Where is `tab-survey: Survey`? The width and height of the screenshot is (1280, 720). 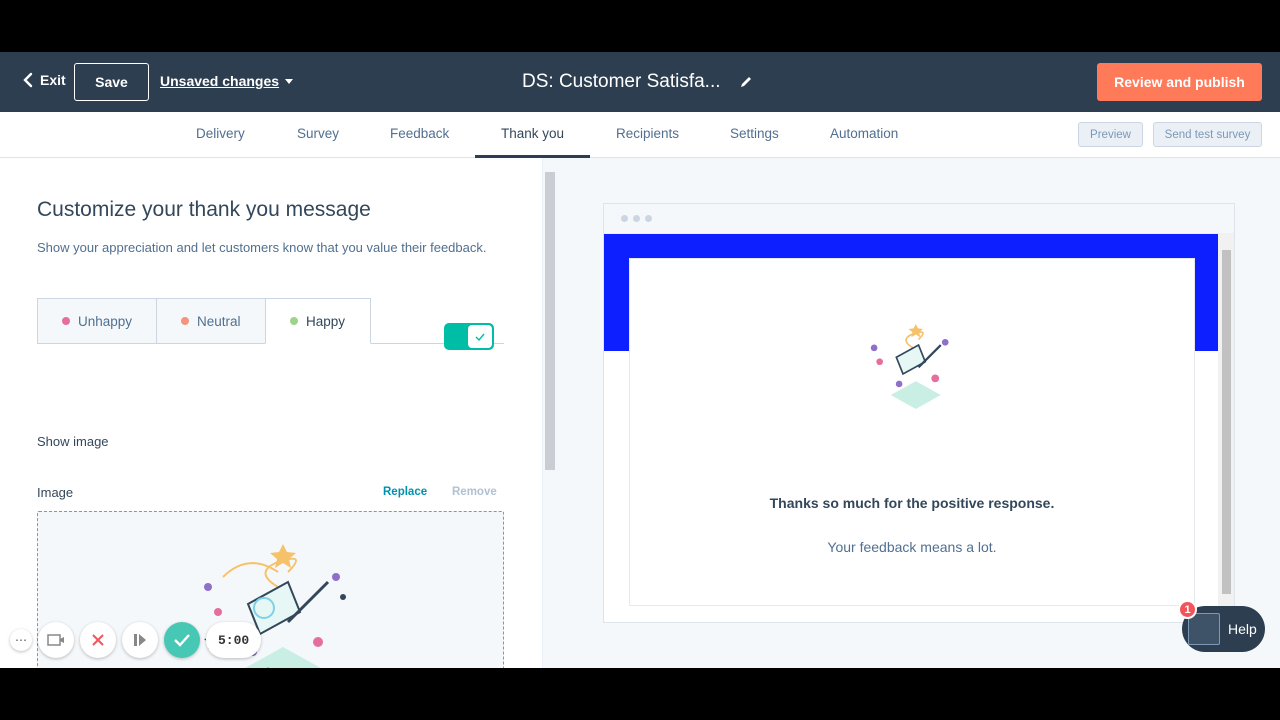
tab-survey: Survey is located at coordinates (318, 133).